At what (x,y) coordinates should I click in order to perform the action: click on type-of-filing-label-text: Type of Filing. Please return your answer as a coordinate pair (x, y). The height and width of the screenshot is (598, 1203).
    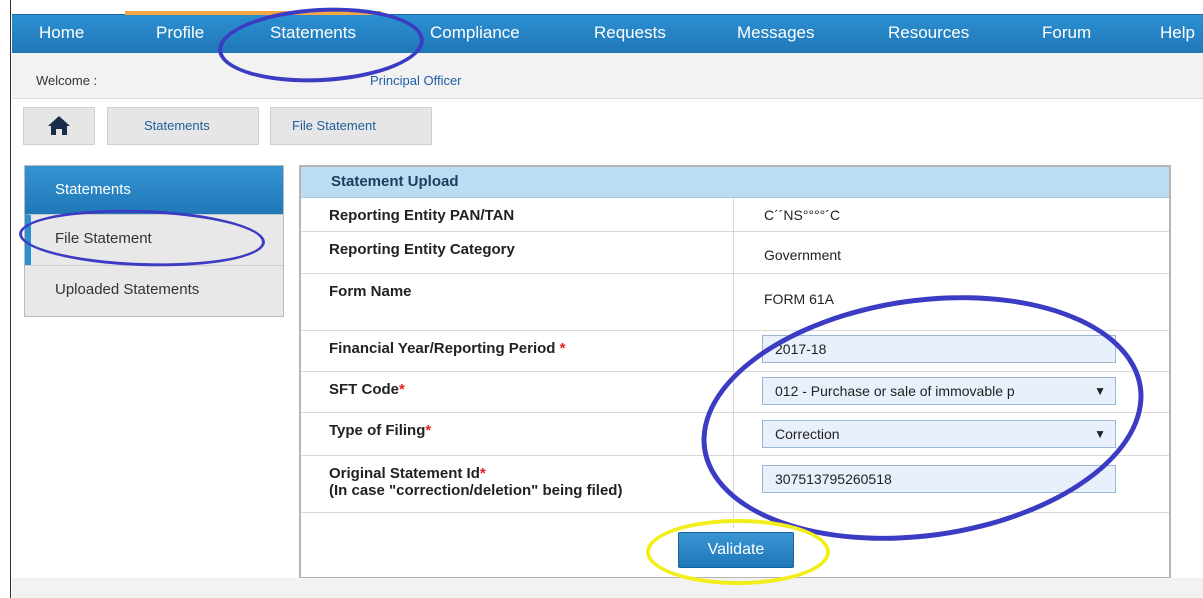
    Looking at the image, I should click on (377, 430).